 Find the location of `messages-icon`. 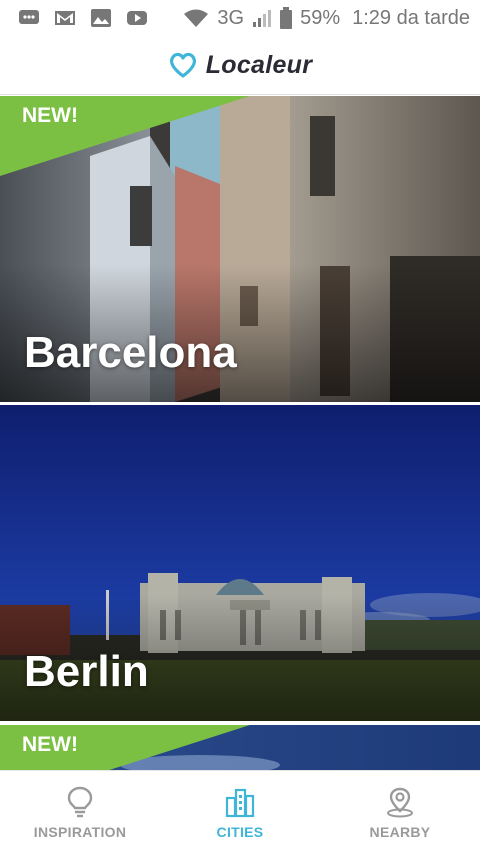

messages-icon is located at coordinates (29, 17).